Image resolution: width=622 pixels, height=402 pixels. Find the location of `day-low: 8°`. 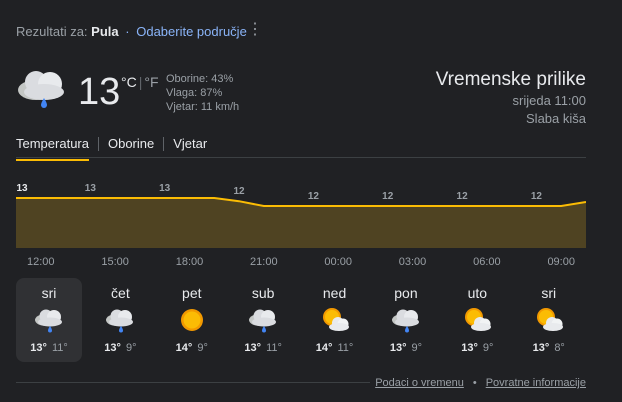

day-low: 8° is located at coordinates (559, 348).